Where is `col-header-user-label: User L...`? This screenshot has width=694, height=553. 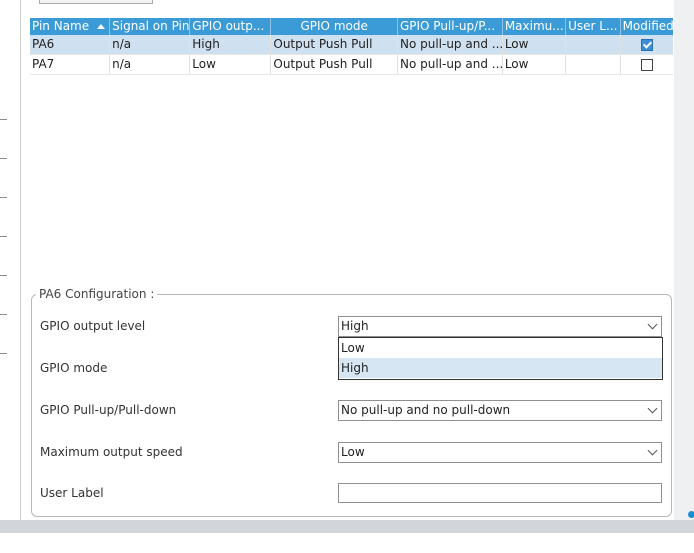 col-header-user-label: User L... is located at coordinates (593, 26).